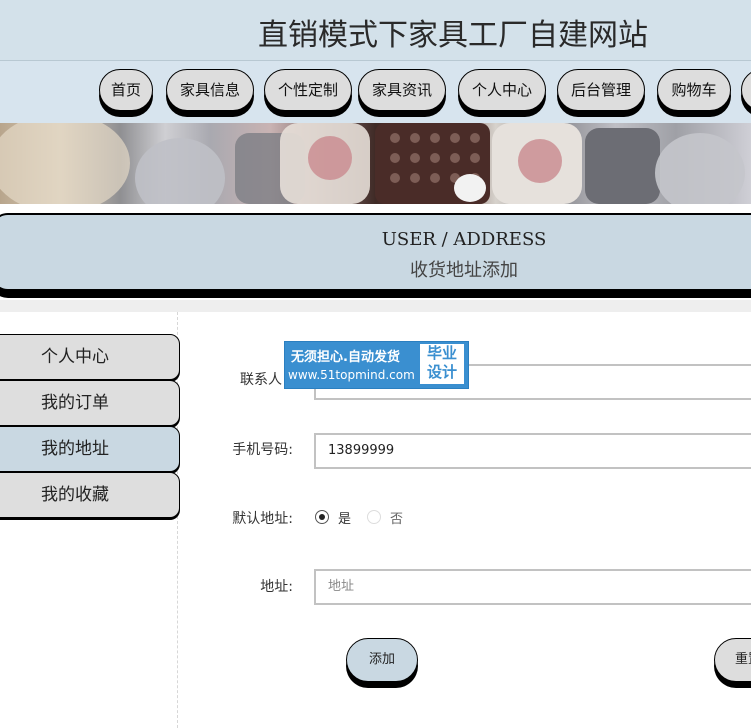 This screenshot has width=751, height=728. What do you see at coordinates (532, 587) in the screenshot?
I see `address-field: 地址` at bounding box center [532, 587].